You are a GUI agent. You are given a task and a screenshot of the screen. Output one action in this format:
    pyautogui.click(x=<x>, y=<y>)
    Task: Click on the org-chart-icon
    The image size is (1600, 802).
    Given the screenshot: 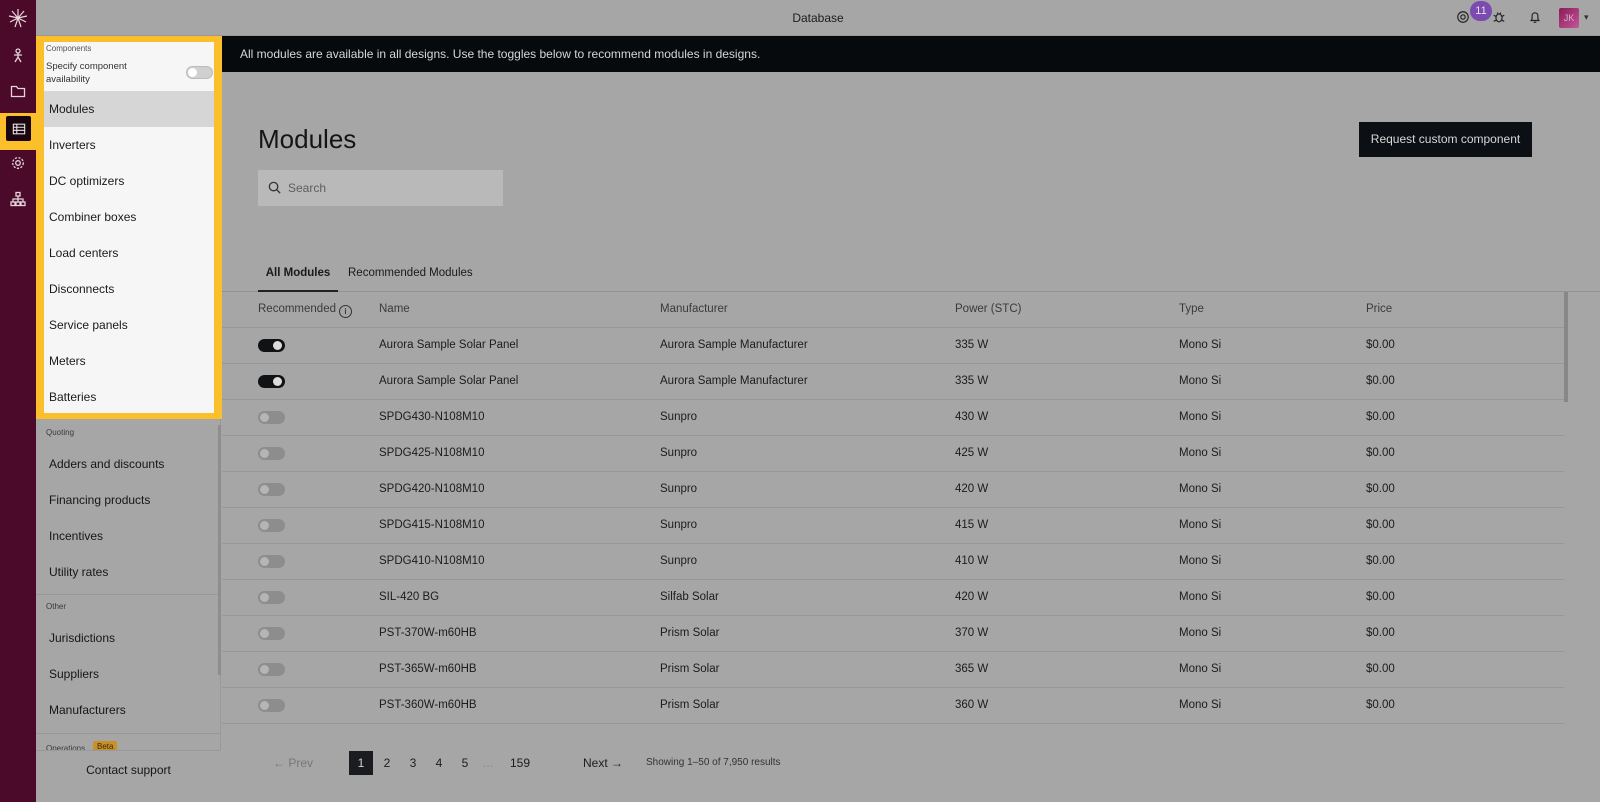 What is the action you would take?
    pyautogui.click(x=18, y=199)
    